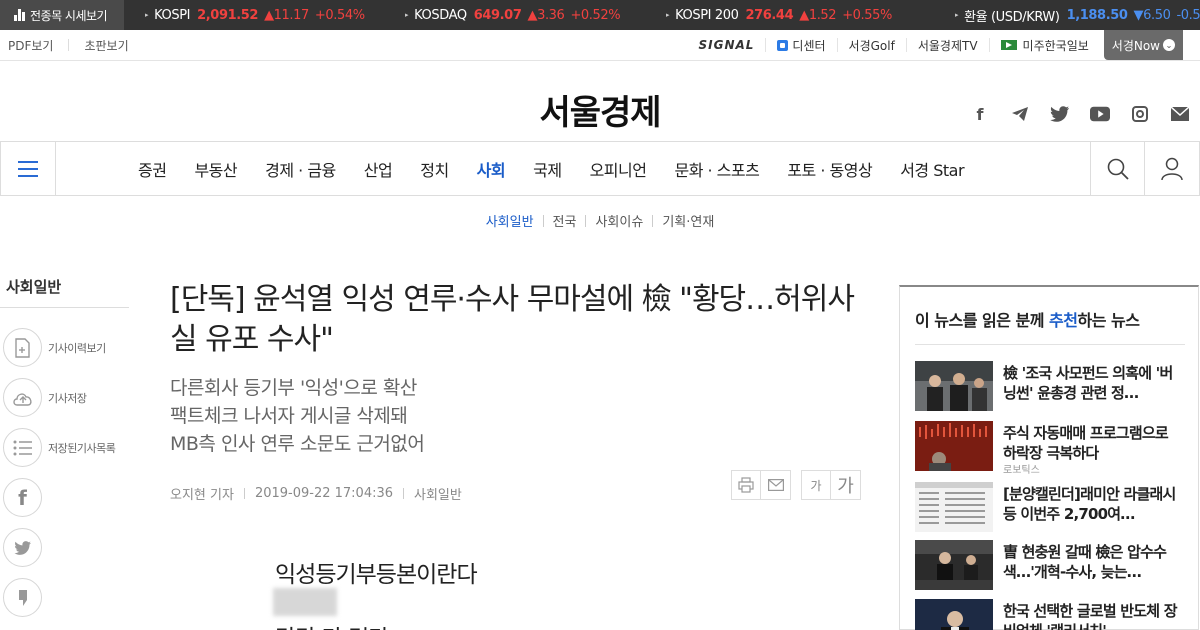 Image resolution: width=1200 pixels, height=630 pixels. I want to click on ticker-item-kosdaq: ▸ KOSDAQ 649.07 ▲ 3.36 +0.52%, so click(513, 15).